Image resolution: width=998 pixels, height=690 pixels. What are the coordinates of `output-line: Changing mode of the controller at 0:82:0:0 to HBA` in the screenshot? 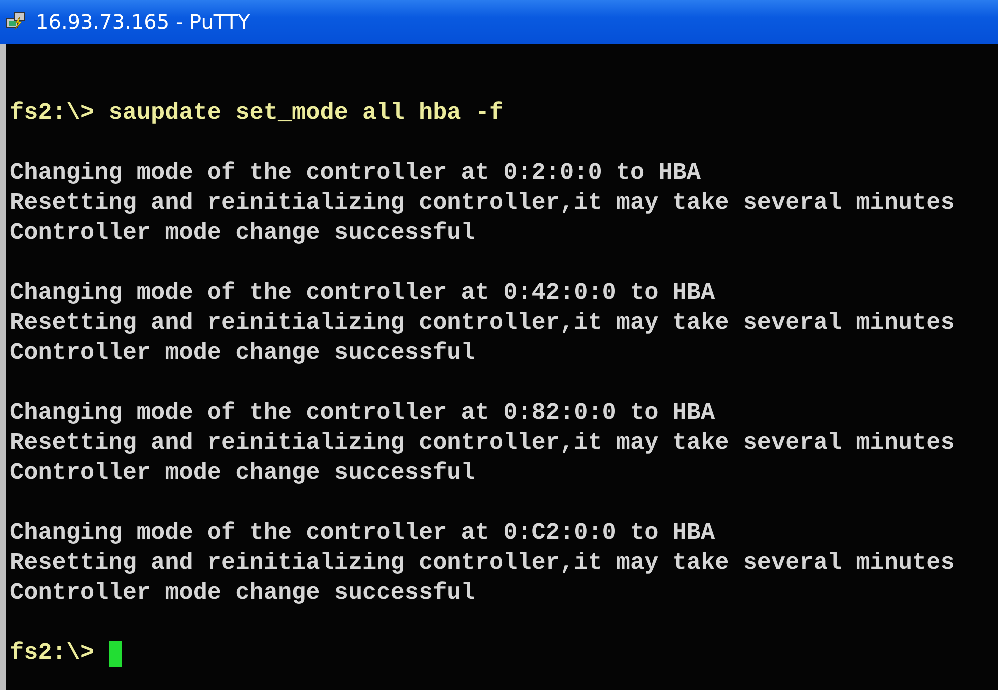 It's located at (363, 414).